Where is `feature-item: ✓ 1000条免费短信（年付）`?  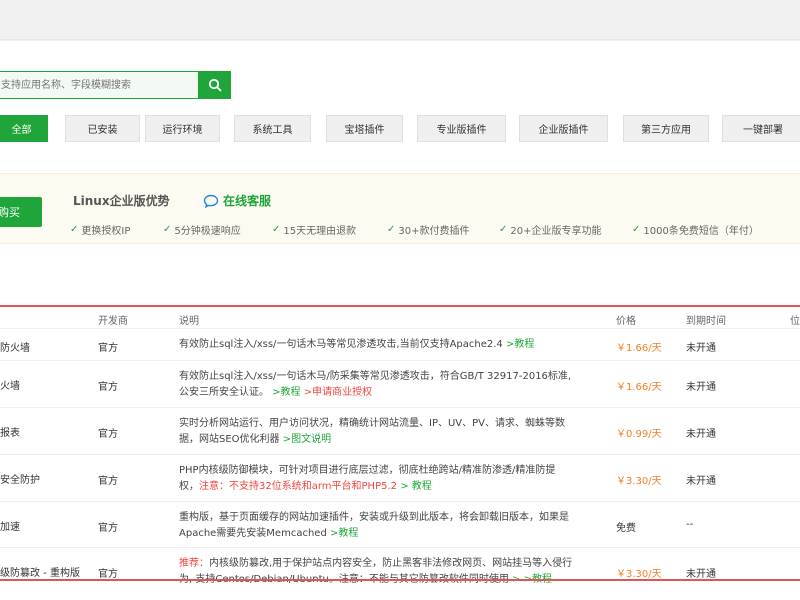 feature-item: ✓ 1000条免费短信（年付） is located at coordinates (695, 229).